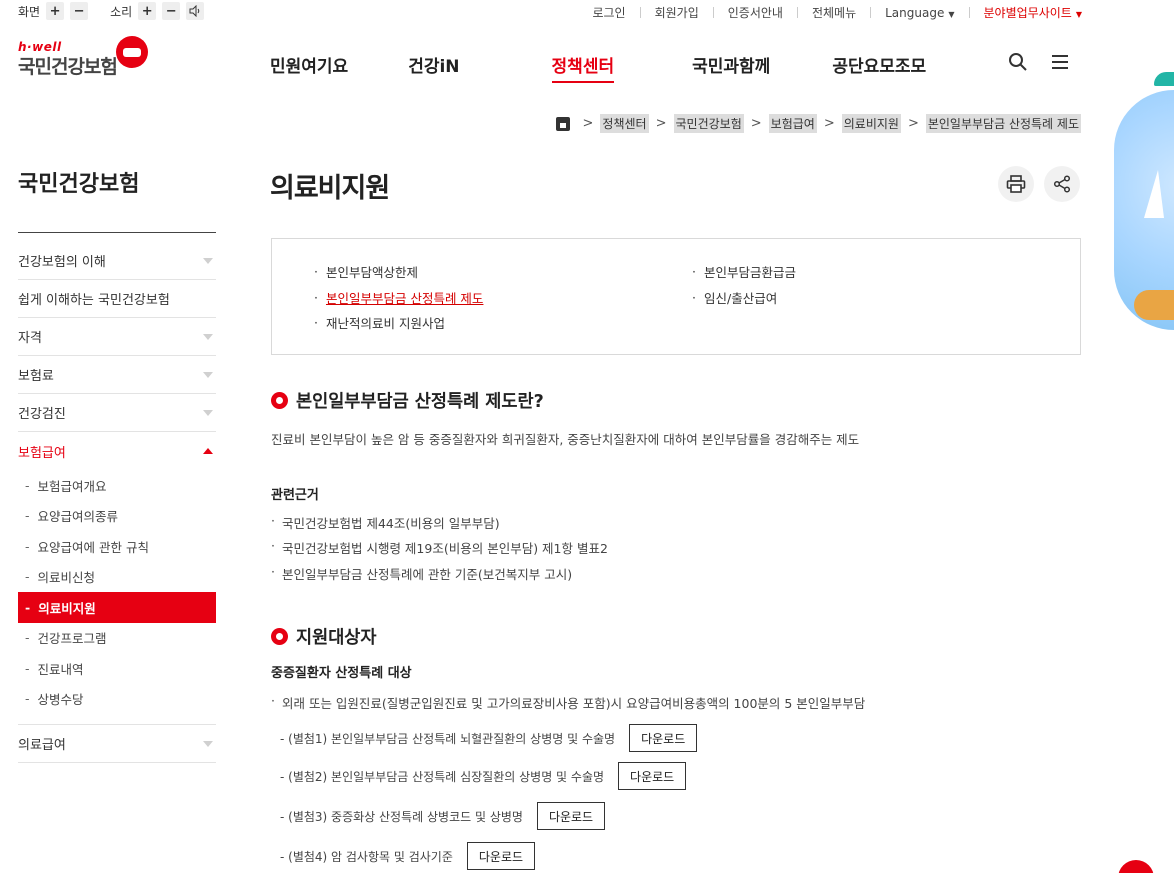 The image size is (1174, 873). Describe the element at coordinates (608, 12) in the screenshot. I see `login-link: 로그인` at that location.